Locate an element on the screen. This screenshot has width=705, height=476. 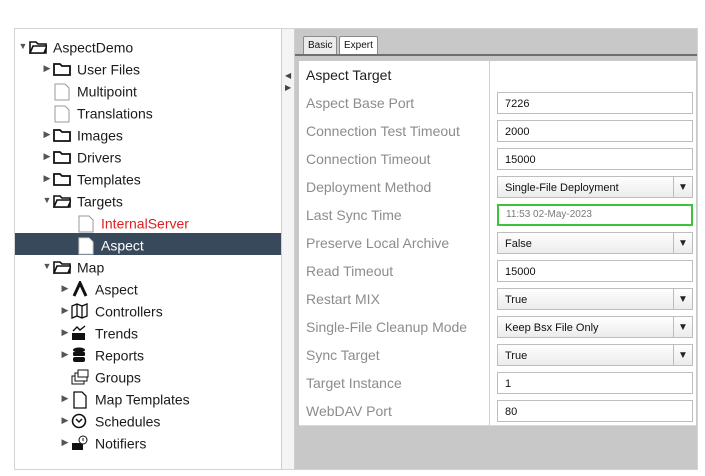
tree-item-multipoint: Multipoint is located at coordinates (95, 90).